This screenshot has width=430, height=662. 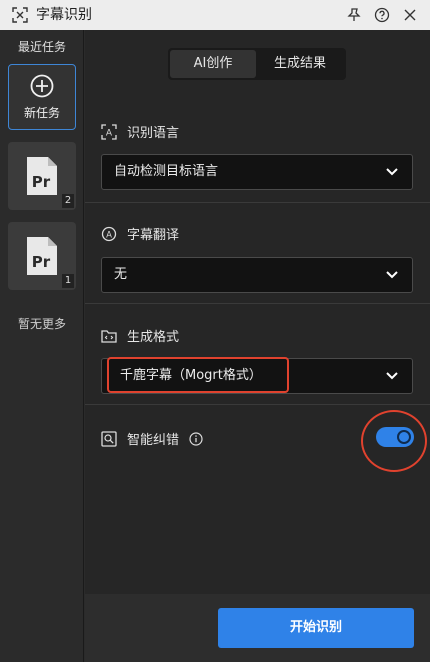 What do you see at coordinates (300, 64) in the screenshot?
I see `tab-results: 生成结果` at bounding box center [300, 64].